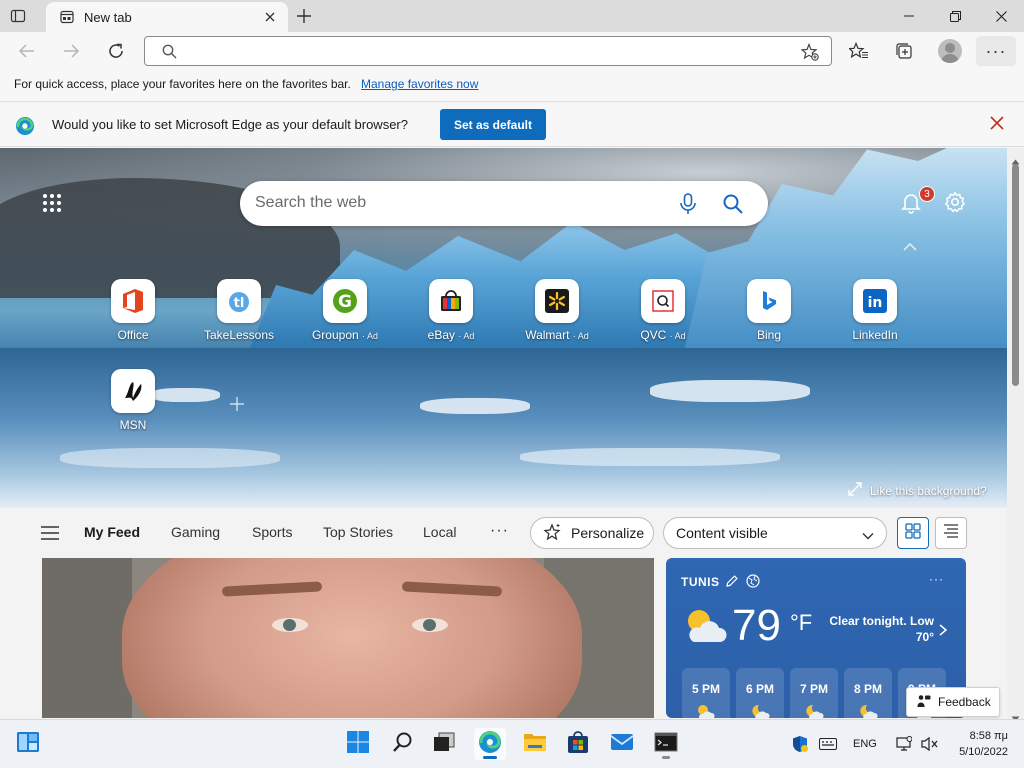 The height and width of the screenshot is (768, 1024). What do you see at coordinates (451, 319) in the screenshot?
I see `quick-link-ebay: eBay · Ad` at bounding box center [451, 319].